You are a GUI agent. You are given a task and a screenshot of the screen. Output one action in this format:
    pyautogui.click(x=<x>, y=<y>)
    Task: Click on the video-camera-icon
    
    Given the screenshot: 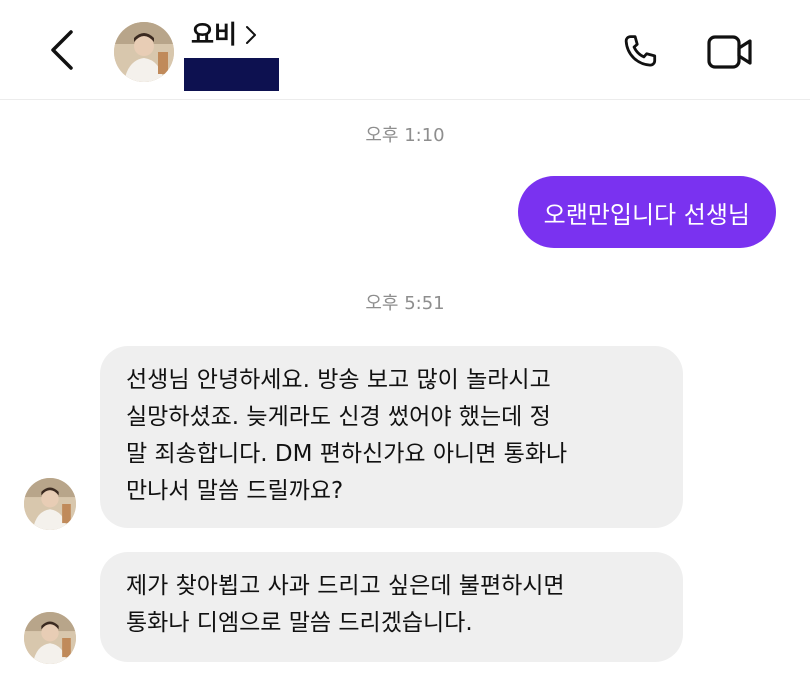 What is the action you would take?
    pyautogui.click(x=729, y=52)
    